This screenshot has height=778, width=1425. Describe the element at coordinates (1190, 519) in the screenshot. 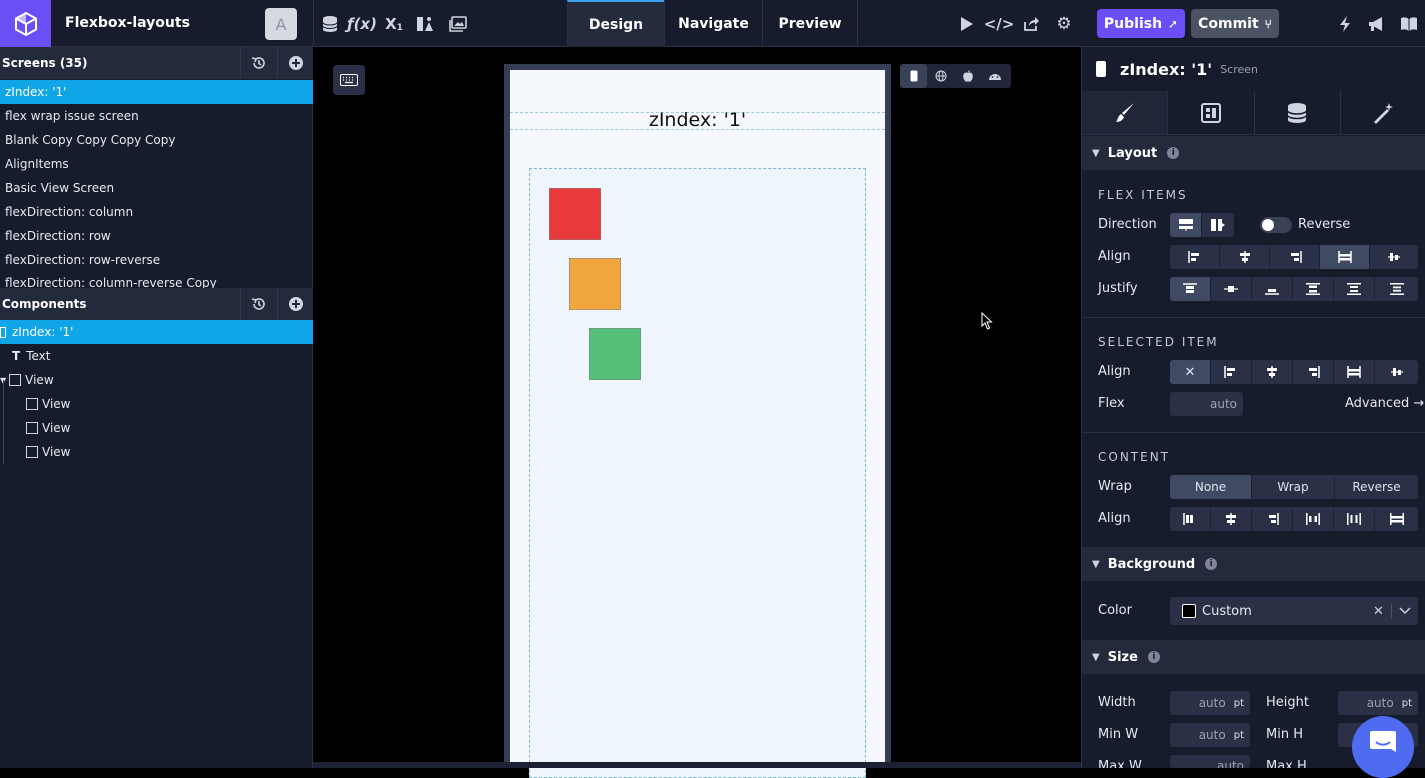

I see `align-content-start-icon` at that location.